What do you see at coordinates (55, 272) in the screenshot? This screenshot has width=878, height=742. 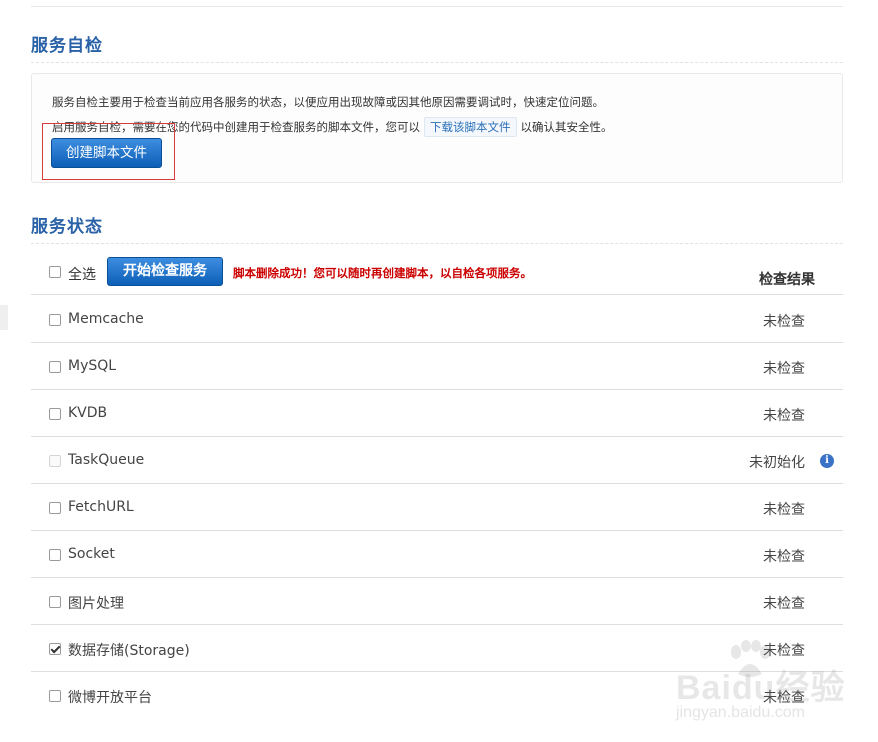 I see `select-all-checkbox` at bounding box center [55, 272].